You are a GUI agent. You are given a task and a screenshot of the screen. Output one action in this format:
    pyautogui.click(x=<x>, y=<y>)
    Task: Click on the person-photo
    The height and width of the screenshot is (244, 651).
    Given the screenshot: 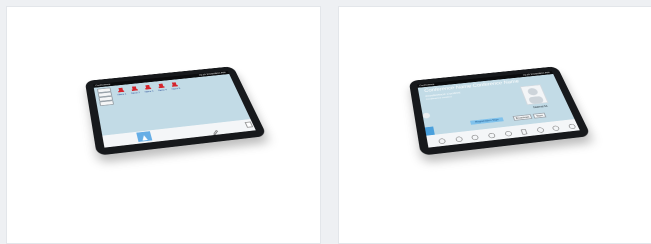 What is the action you would take?
    pyautogui.click(x=534, y=95)
    